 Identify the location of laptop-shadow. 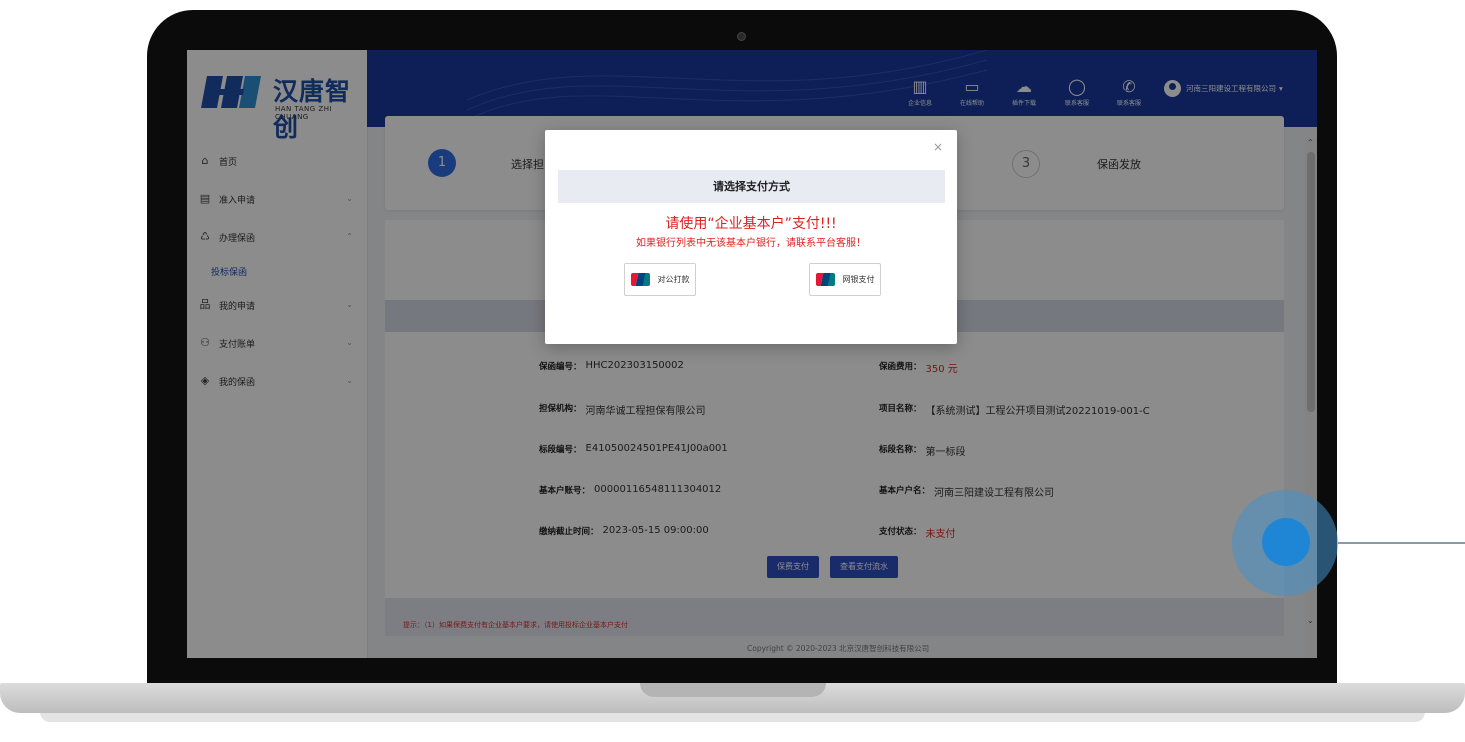
(732, 717).